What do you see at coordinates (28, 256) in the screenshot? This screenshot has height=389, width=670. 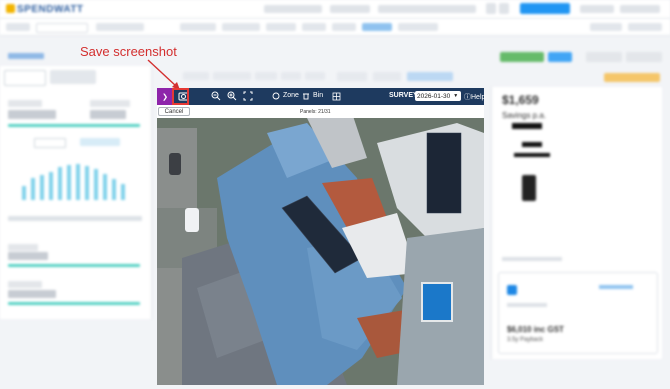 I see `annual-usage-value` at bounding box center [28, 256].